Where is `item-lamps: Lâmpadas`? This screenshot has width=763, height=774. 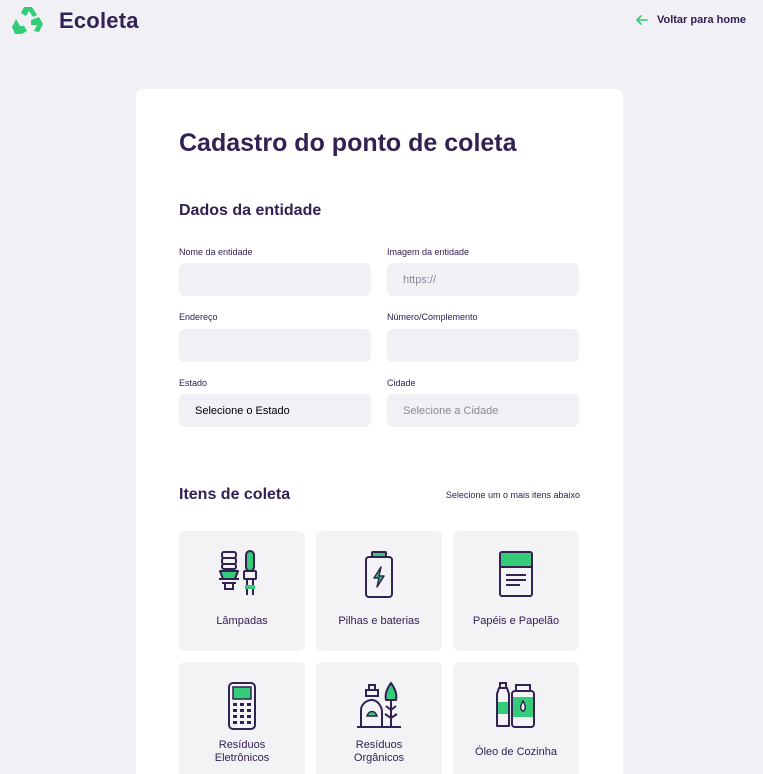
item-lamps: Lâmpadas is located at coordinates (242, 591).